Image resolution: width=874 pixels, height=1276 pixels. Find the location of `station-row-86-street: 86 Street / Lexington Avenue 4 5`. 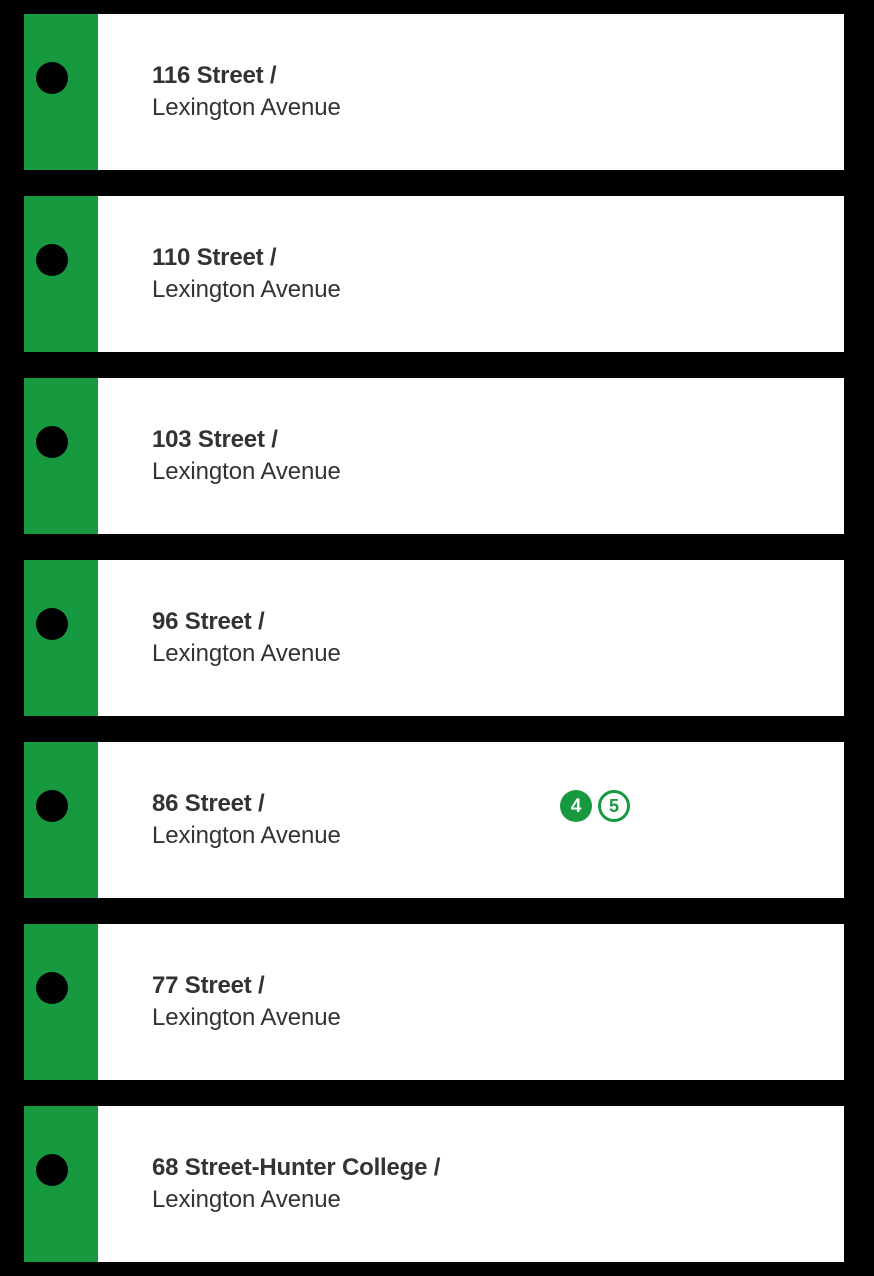

station-row-86-street: 86 Street / Lexington Avenue 4 5 is located at coordinates (434, 820).